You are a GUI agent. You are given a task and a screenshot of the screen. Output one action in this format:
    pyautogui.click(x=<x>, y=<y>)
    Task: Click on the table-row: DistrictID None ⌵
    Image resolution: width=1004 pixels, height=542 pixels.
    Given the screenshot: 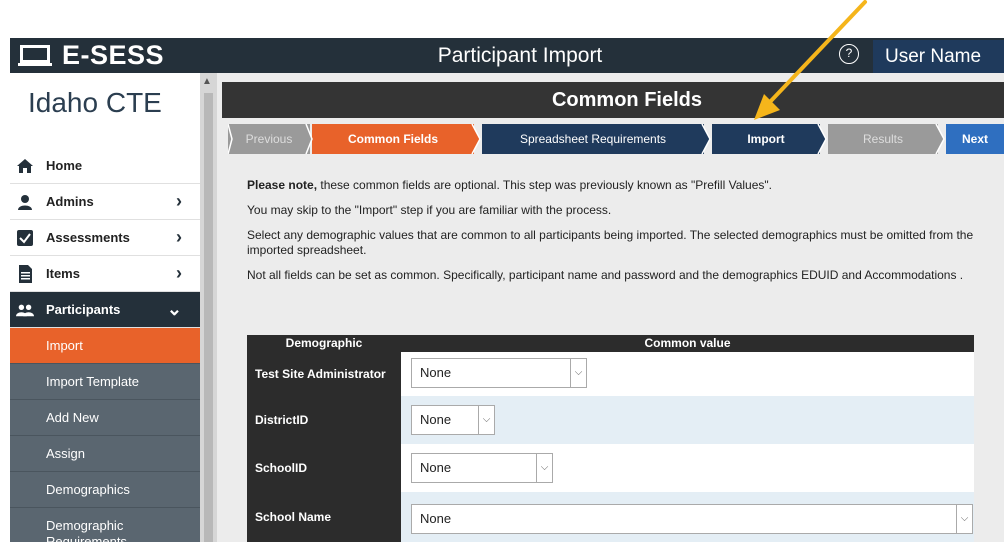 What is the action you would take?
    pyautogui.click(x=610, y=420)
    